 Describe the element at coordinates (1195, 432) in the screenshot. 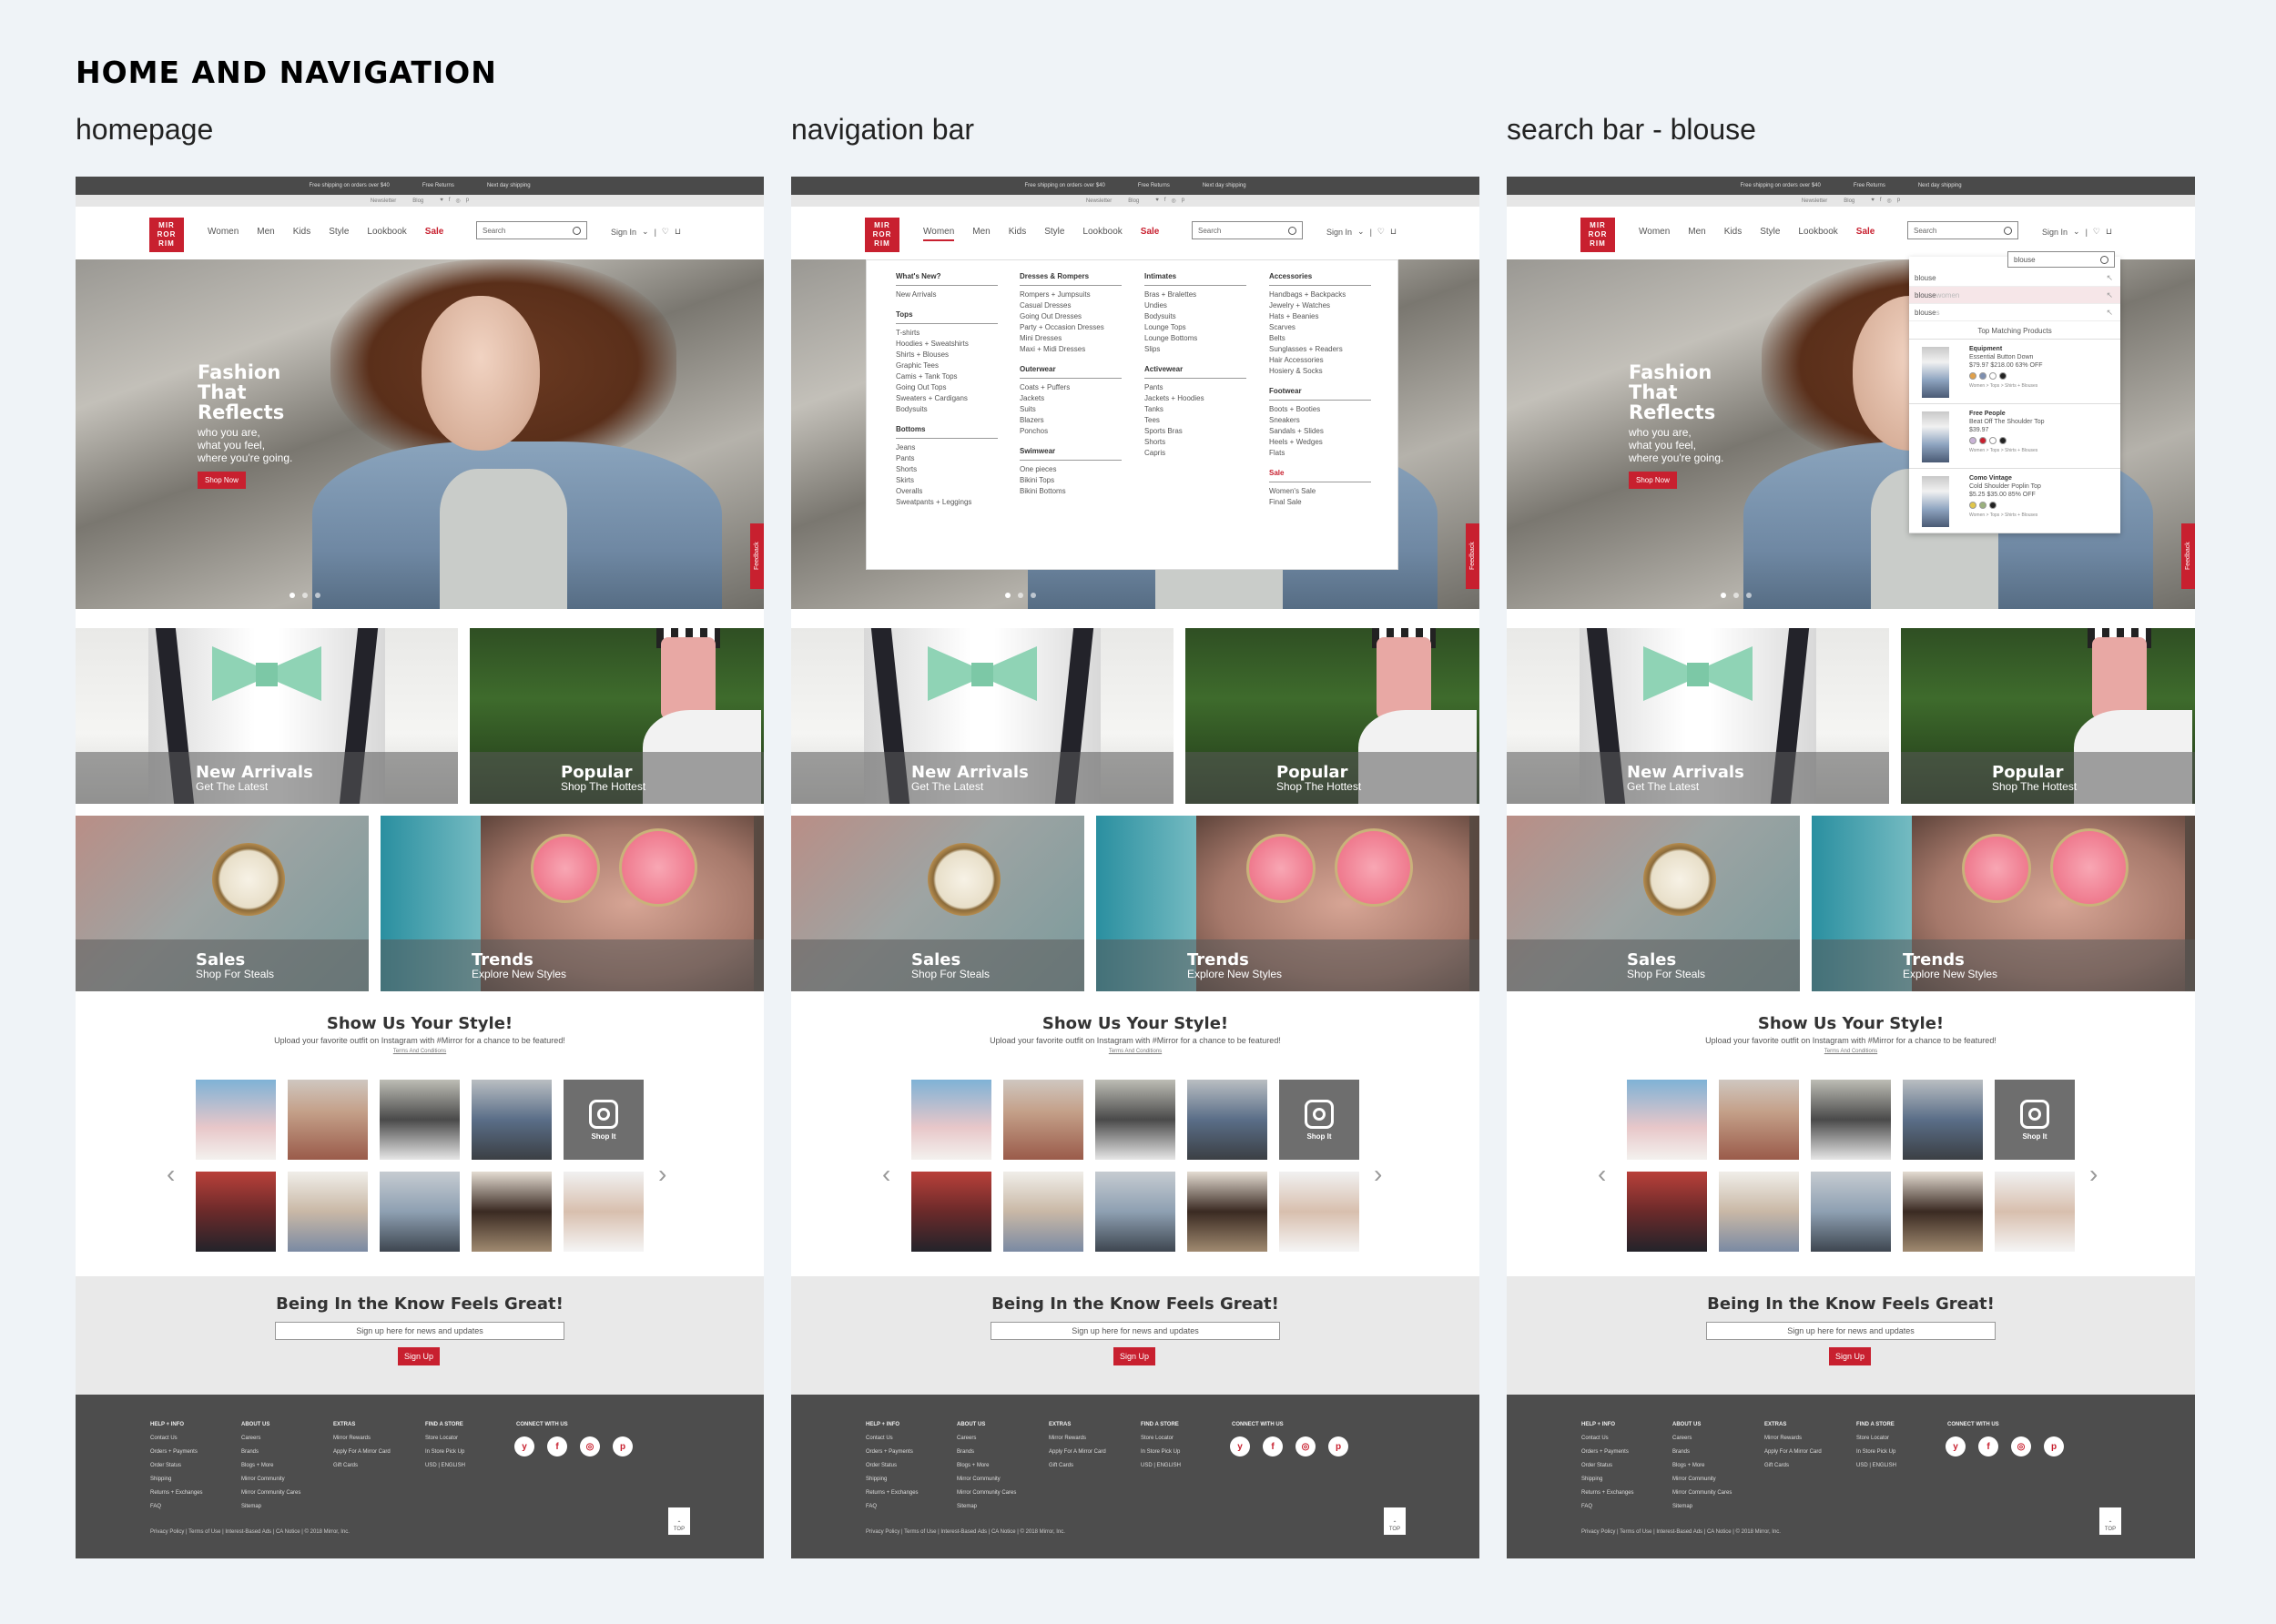

I see `mega-menu-item: Sports Bras` at that location.